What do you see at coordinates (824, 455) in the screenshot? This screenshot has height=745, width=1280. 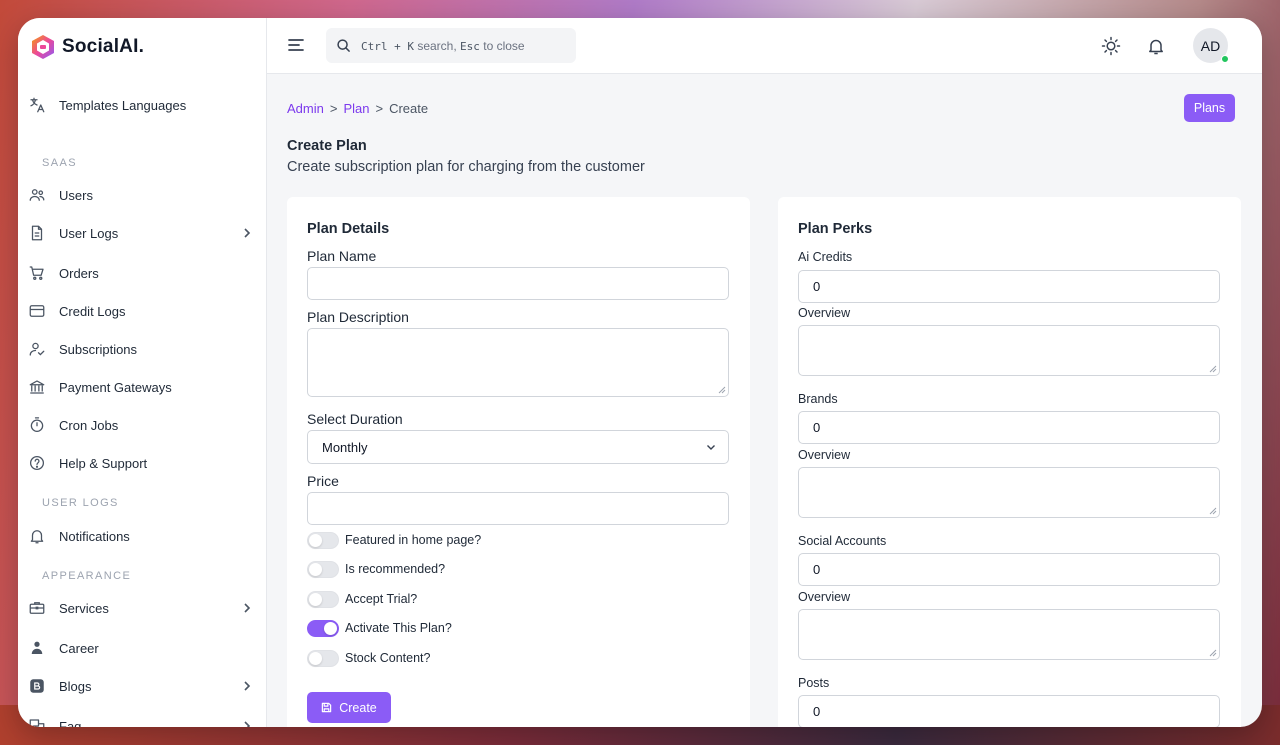 I see `brands-overview-label: Overview` at bounding box center [824, 455].